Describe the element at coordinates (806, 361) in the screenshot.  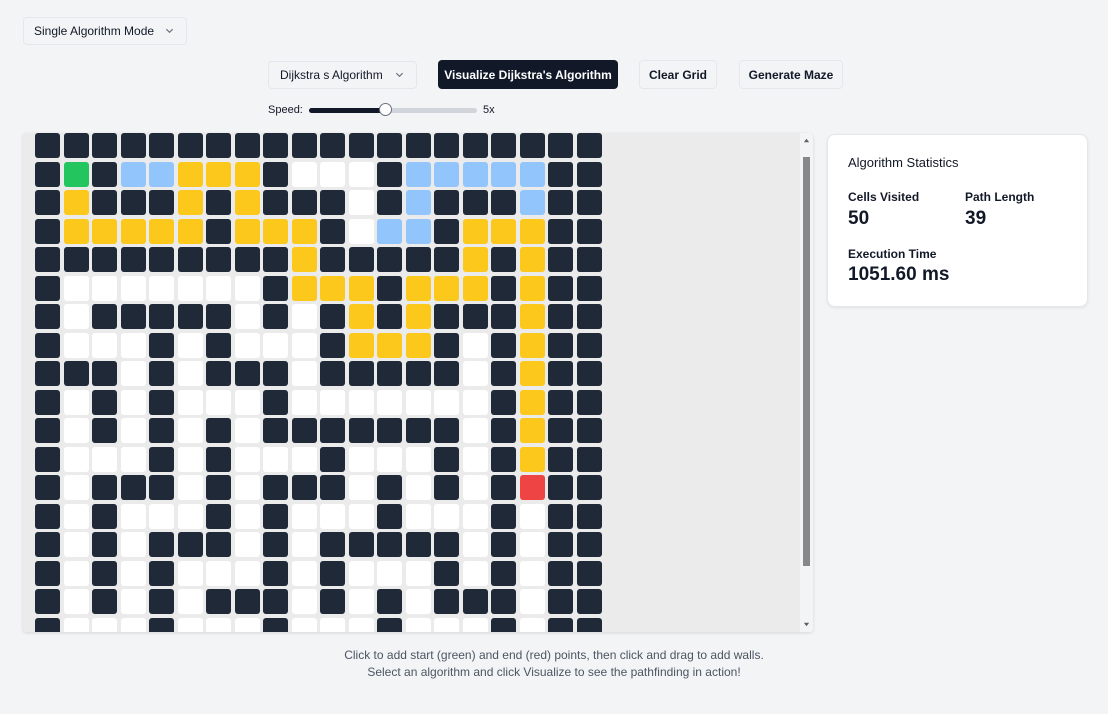
I see `scroll-thumb` at that location.